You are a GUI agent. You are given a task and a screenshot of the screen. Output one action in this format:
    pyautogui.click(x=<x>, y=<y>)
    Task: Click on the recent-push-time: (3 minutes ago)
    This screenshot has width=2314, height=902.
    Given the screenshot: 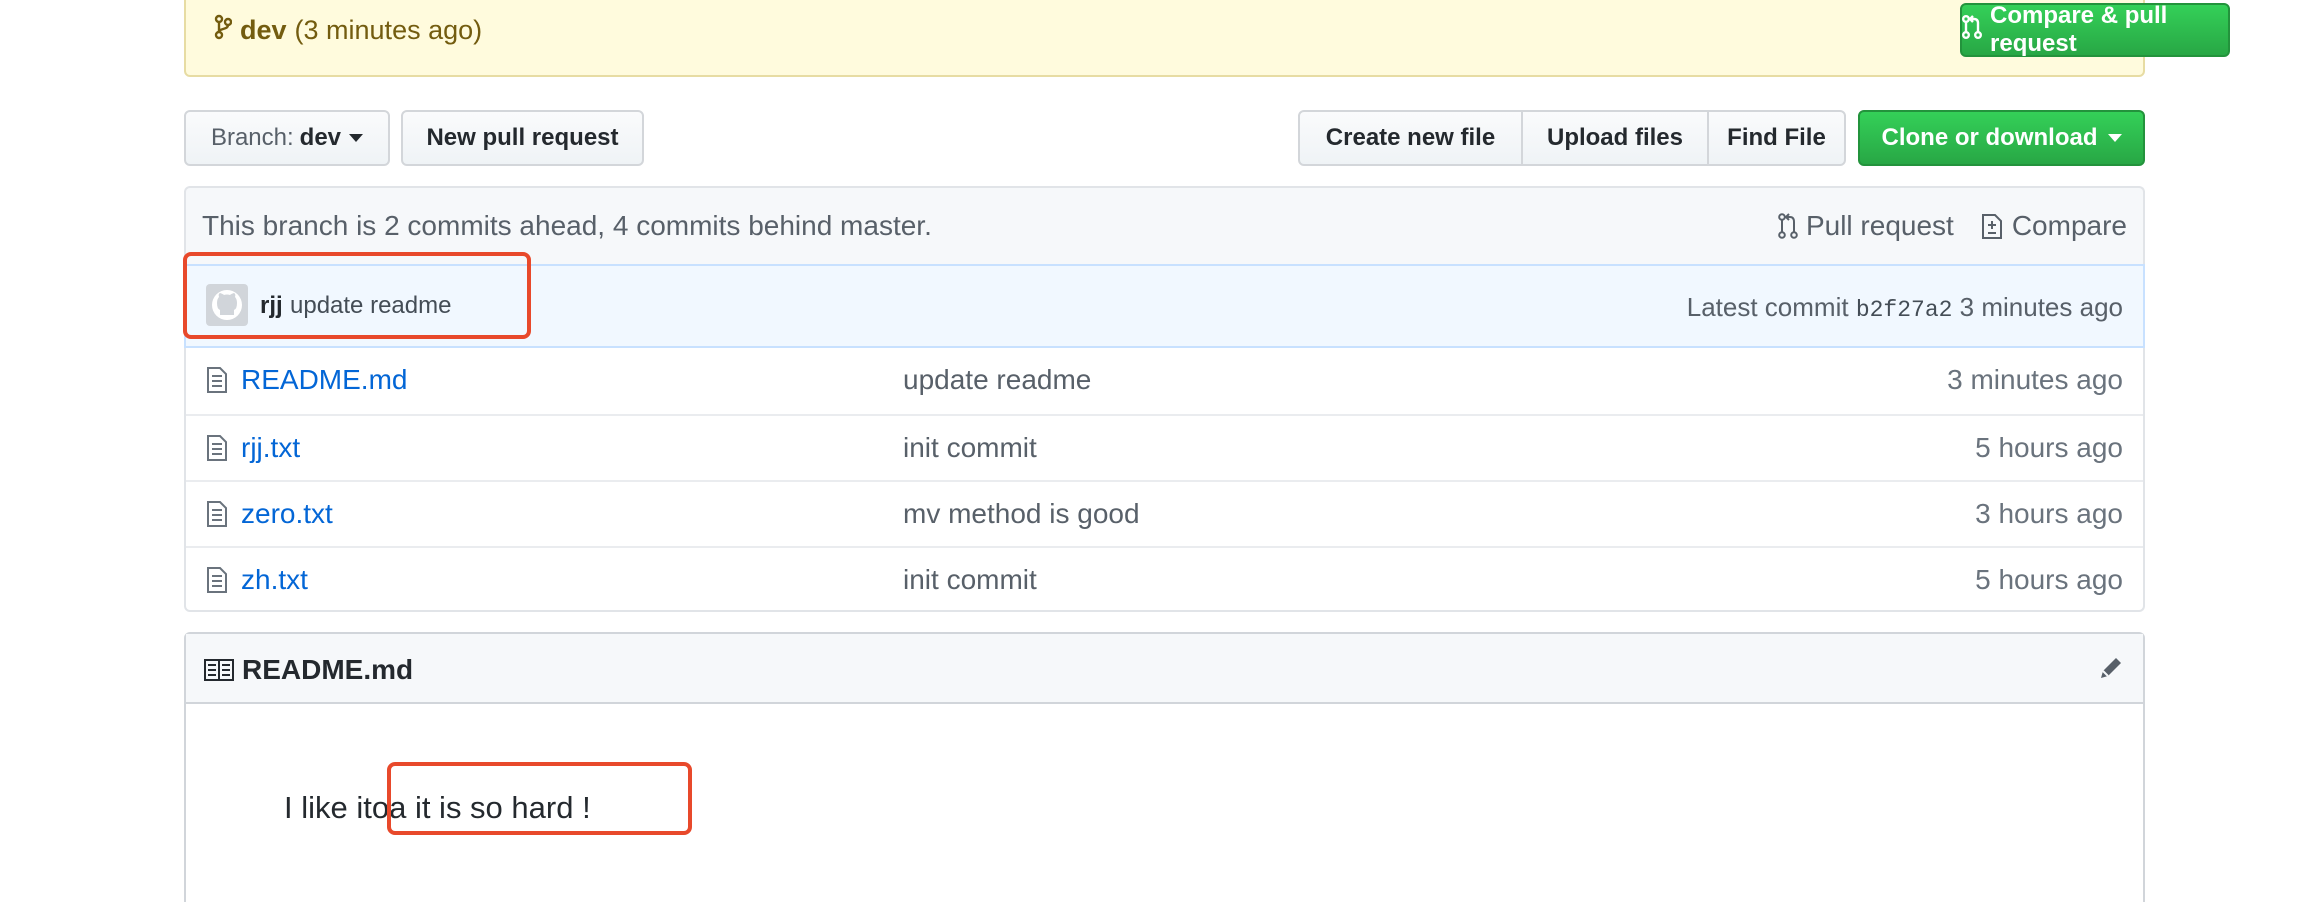 What is the action you would take?
    pyautogui.click(x=388, y=30)
    